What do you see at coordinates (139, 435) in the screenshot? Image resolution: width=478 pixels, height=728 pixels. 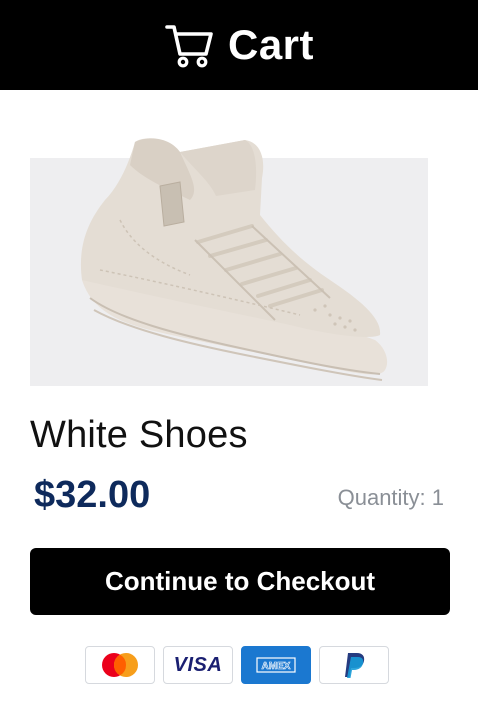 I see `product-name: White Shoes` at bounding box center [139, 435].